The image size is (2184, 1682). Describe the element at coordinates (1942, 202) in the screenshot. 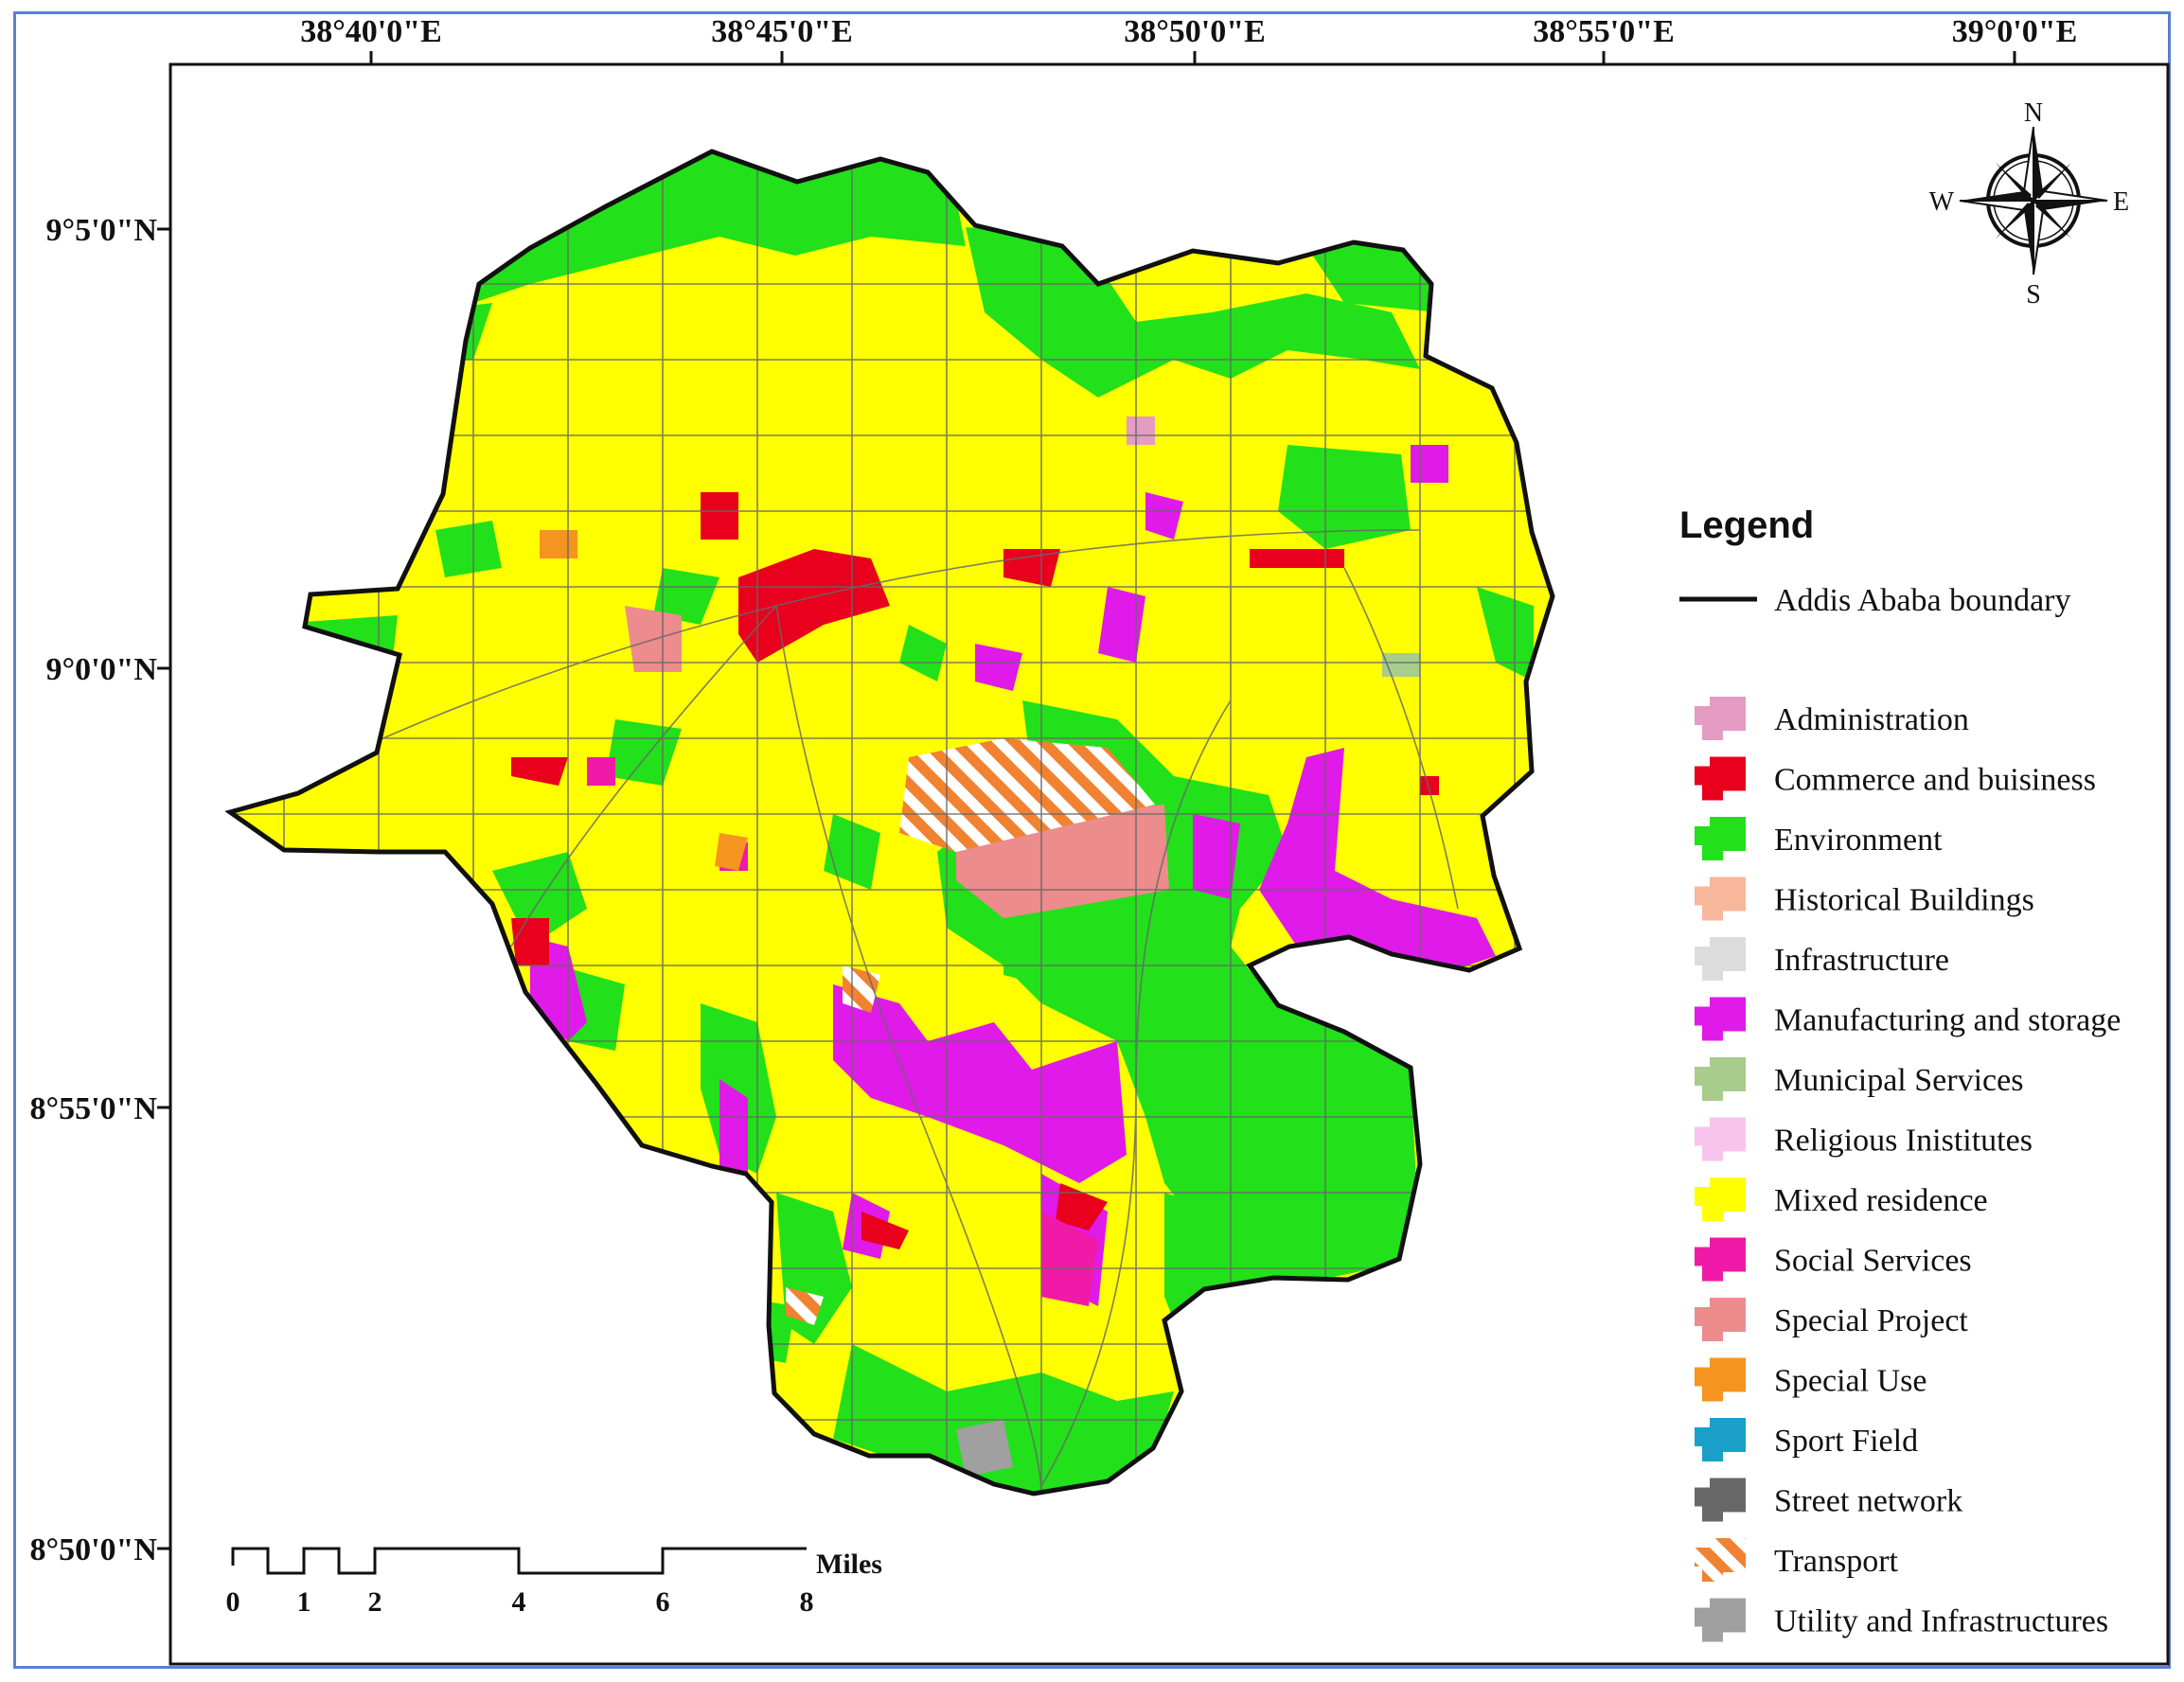

I see `compass-w: W` at that location.